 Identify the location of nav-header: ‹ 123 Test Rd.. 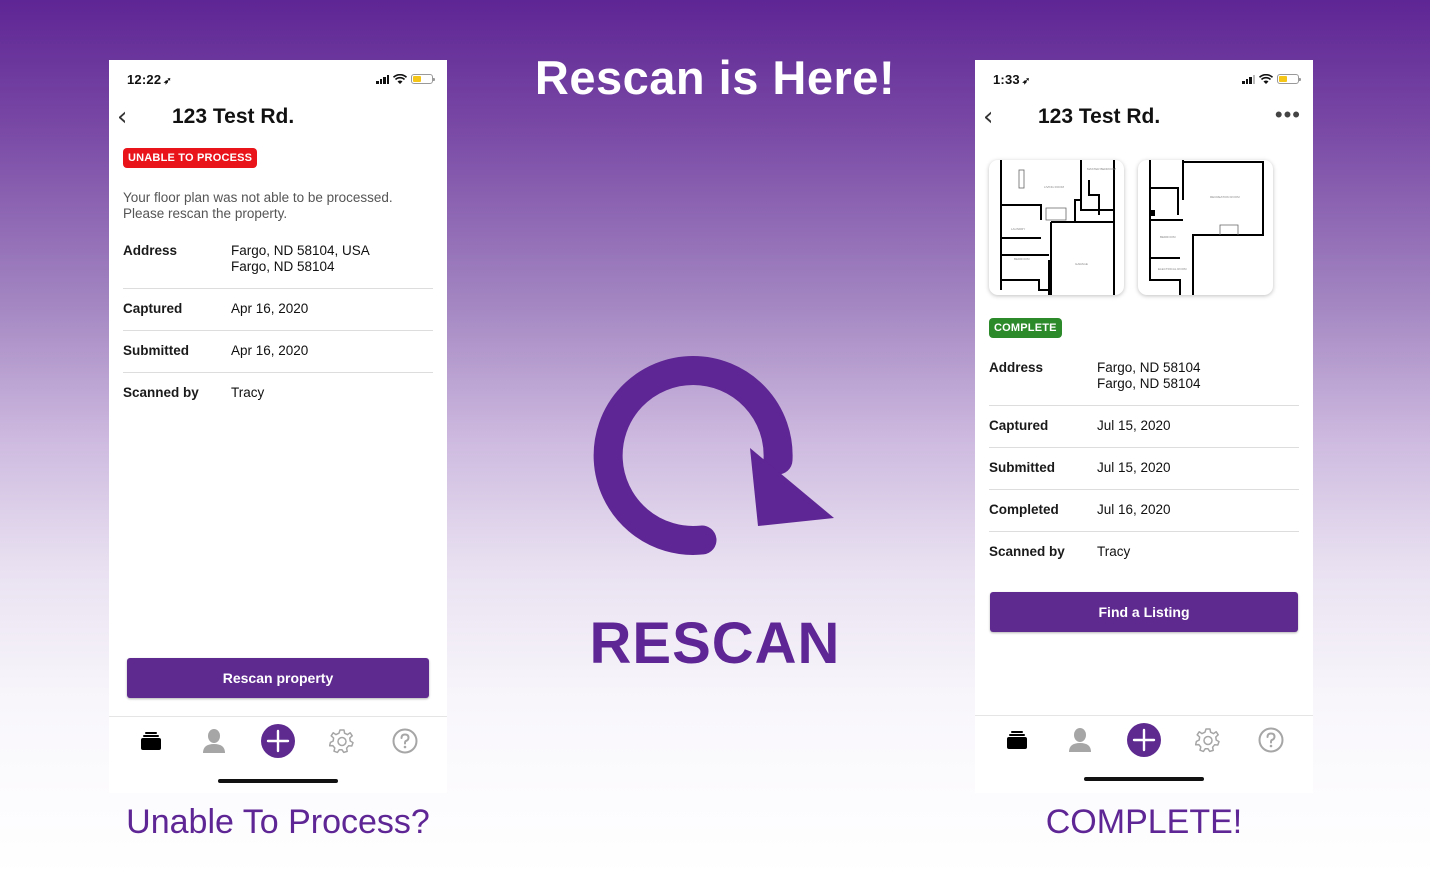
(278, 118).